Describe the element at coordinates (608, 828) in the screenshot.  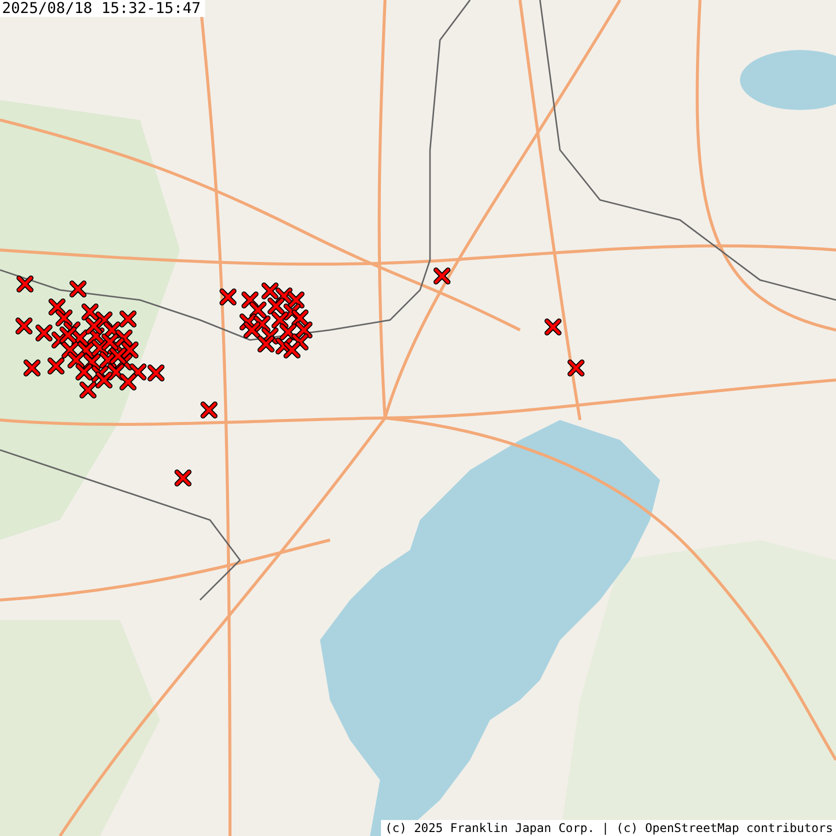
I see `map-attribution: (c) 2025 Franklin Japan Corp. | (c) OpenStreetMap contributors` at that location.